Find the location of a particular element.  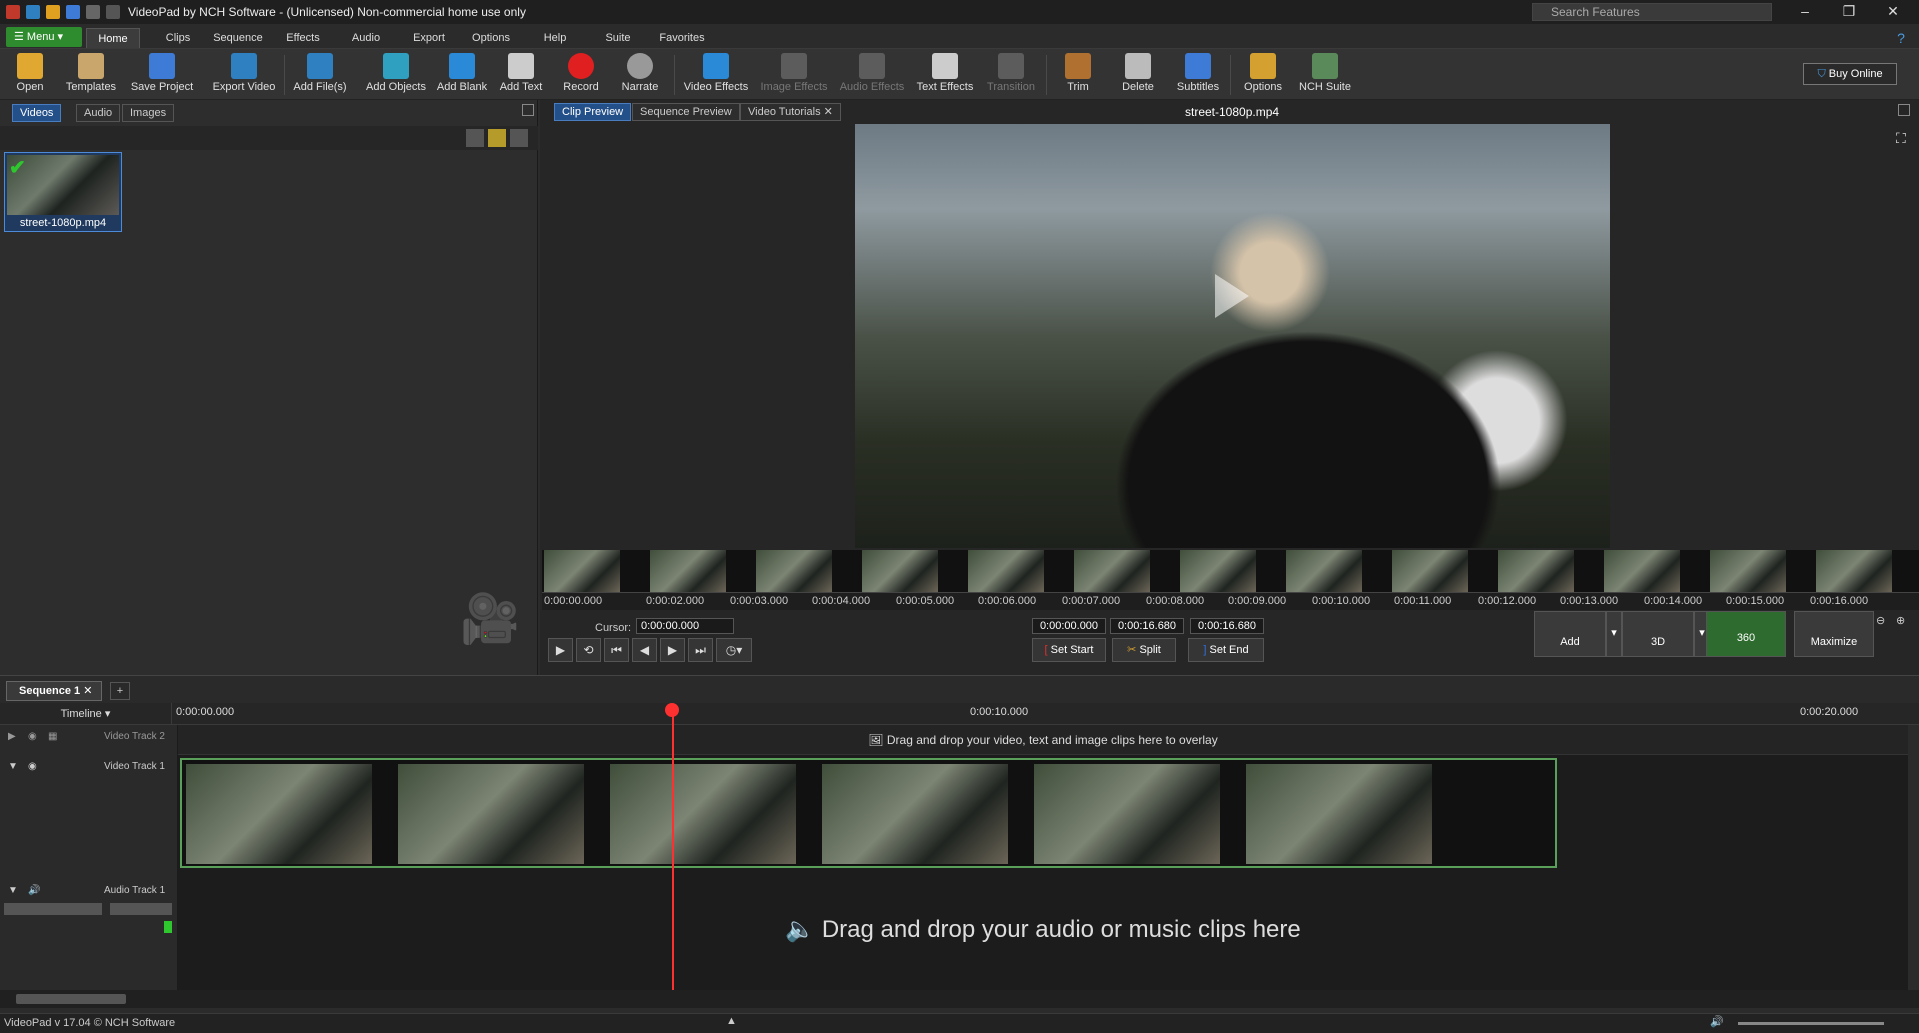

bin-tab-audio: Audio is located at coordinates (98, 113).